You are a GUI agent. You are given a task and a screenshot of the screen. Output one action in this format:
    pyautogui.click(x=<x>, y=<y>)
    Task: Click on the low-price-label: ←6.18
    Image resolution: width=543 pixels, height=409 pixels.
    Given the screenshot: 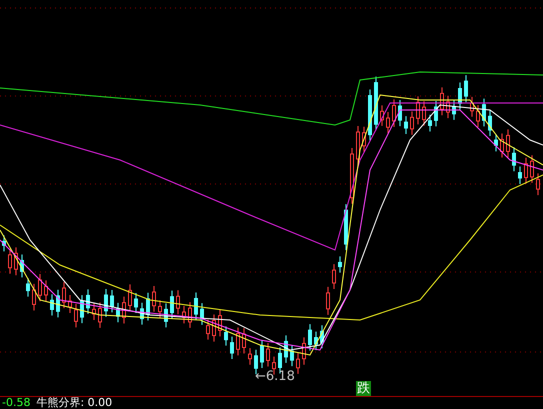 What is the action you would take?
    pyautogui.click(x=275, y=377)
    